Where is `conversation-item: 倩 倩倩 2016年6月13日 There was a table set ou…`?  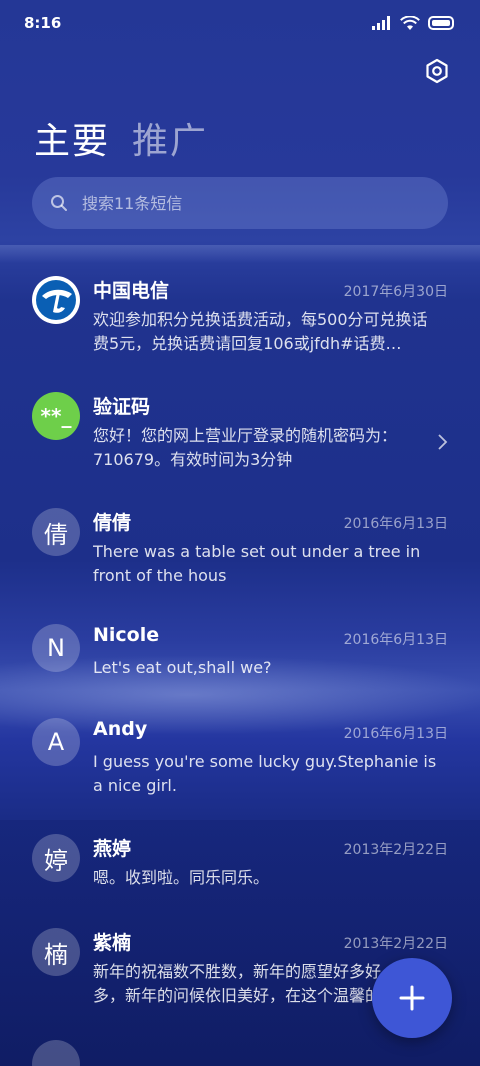 conversation-item: 倩 倩倩 2016年6月13日 There was a table set ou… is located at coordinates (240, 554).